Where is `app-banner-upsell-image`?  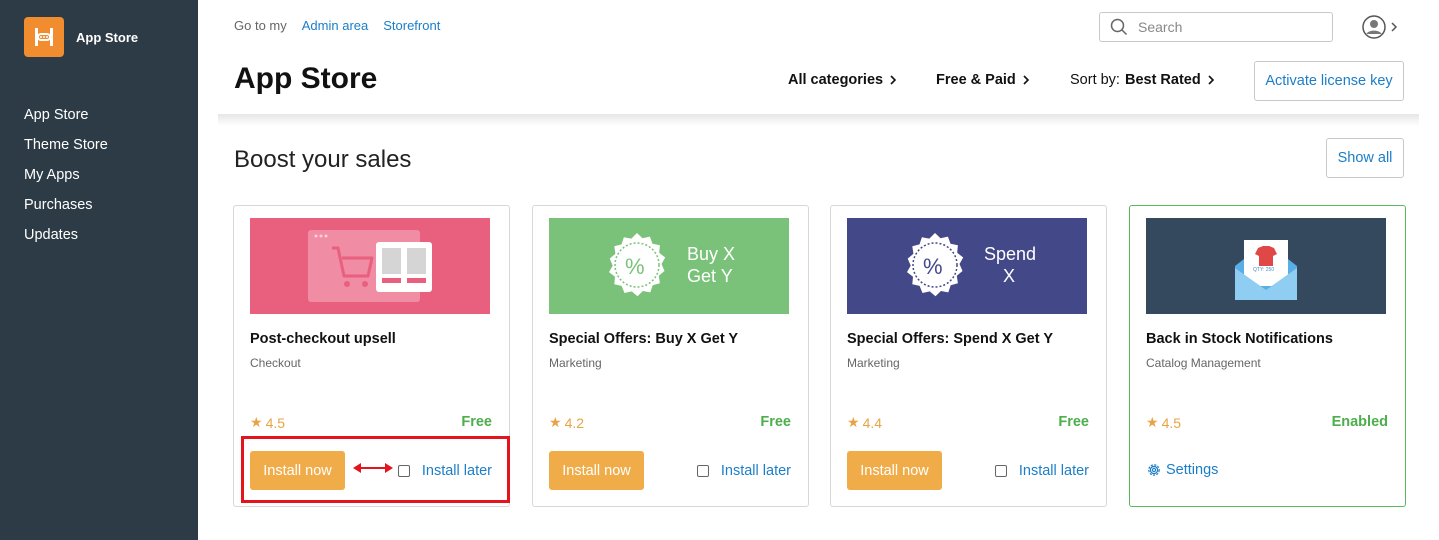 app-banner-upsell-image is located at coordinates (370, 266).